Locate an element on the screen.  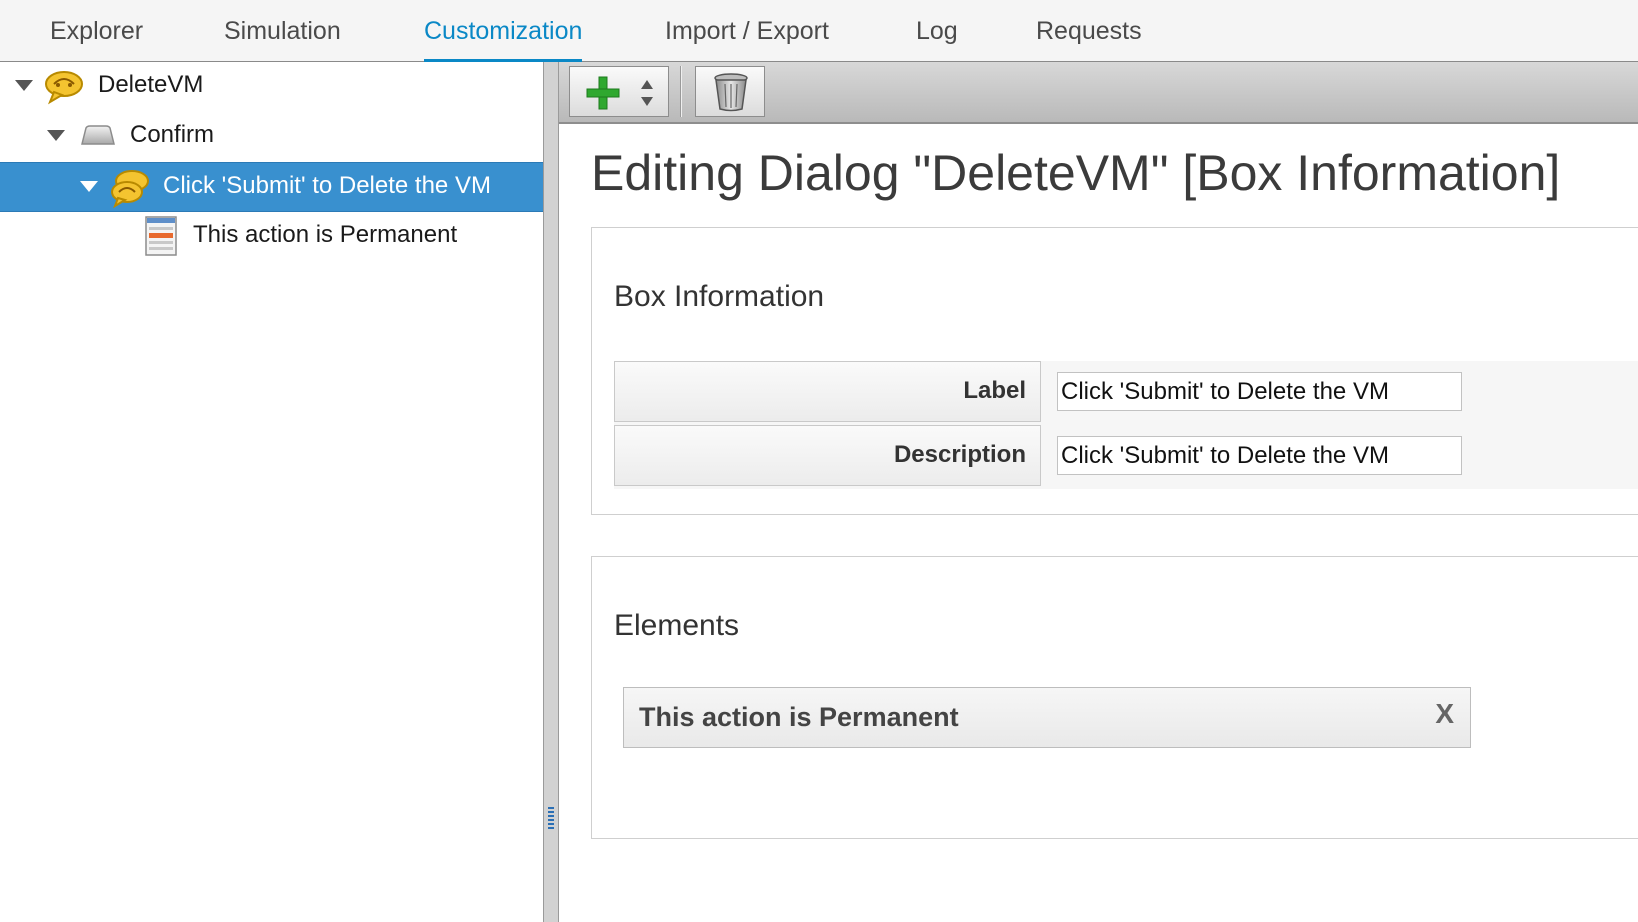
section-heading: Box Information is located at coordinates (719, 296).